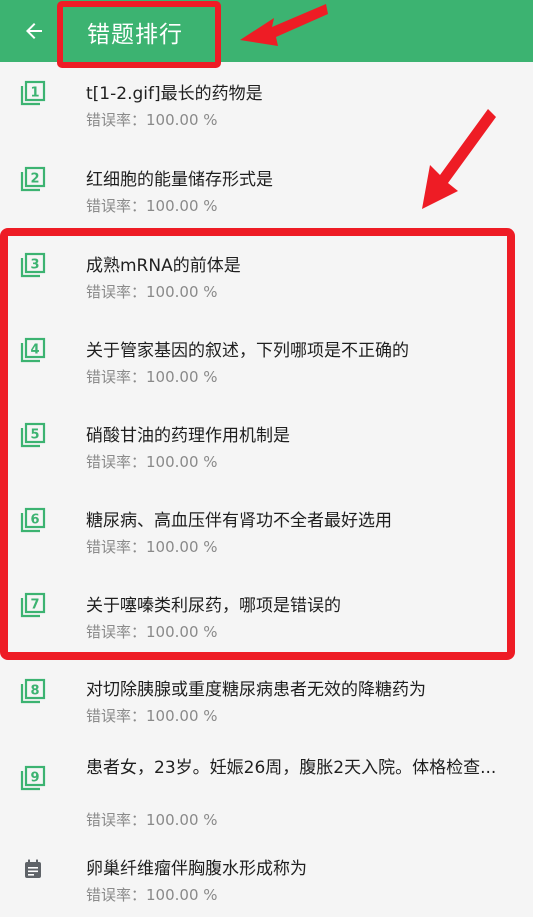  I want to click on svg-text: 2, so click(34, 179).